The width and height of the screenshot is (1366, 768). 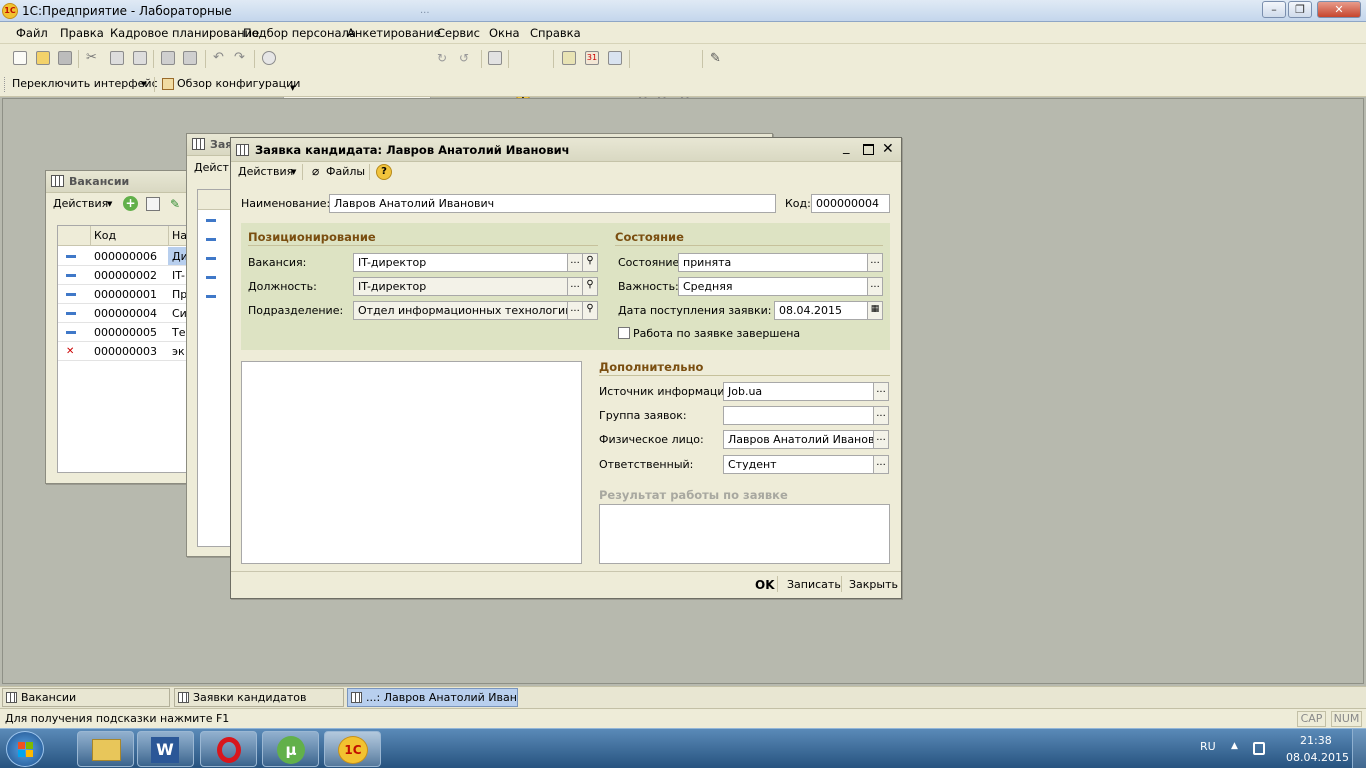 I want to click on menu-recruitment: Подбор персонала, so click(x=299, y=33).